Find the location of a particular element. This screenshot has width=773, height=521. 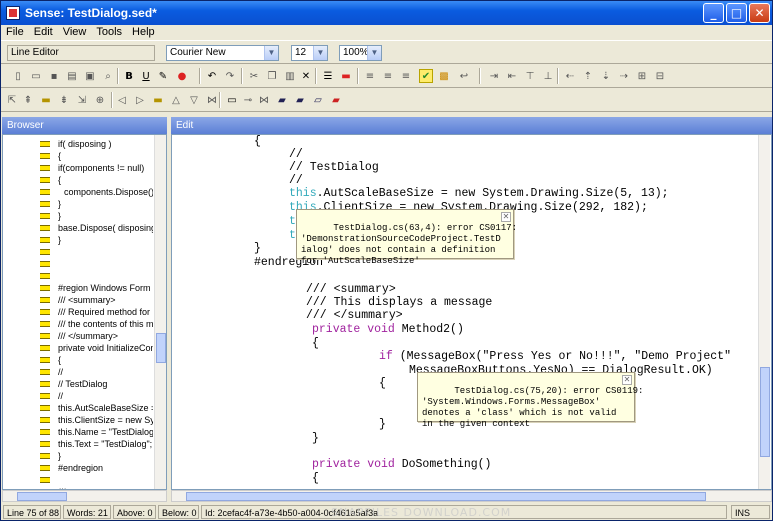

node-left-icon: ◁ is located at coordinates (122, 100).